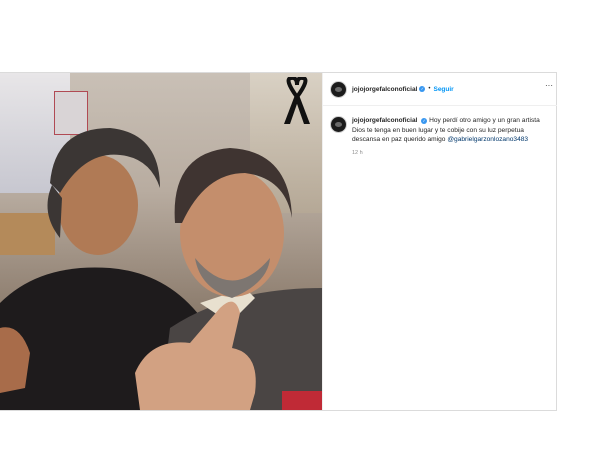 Image resolution: width=600 pixels, height=455 pixels. I want to click on follow-button: Seguir, so click(443, 89).